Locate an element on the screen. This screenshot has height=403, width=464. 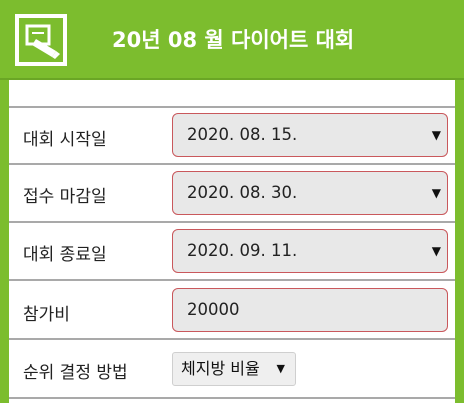
ranking-method-label: 순위 결정 방법 is located at coordinates (75, 373).